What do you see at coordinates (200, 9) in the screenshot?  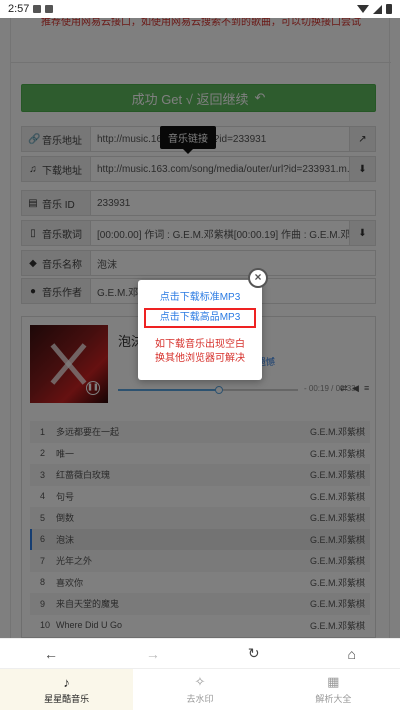 I see `status-bar: 2:57` at bounding box center [200, 9].